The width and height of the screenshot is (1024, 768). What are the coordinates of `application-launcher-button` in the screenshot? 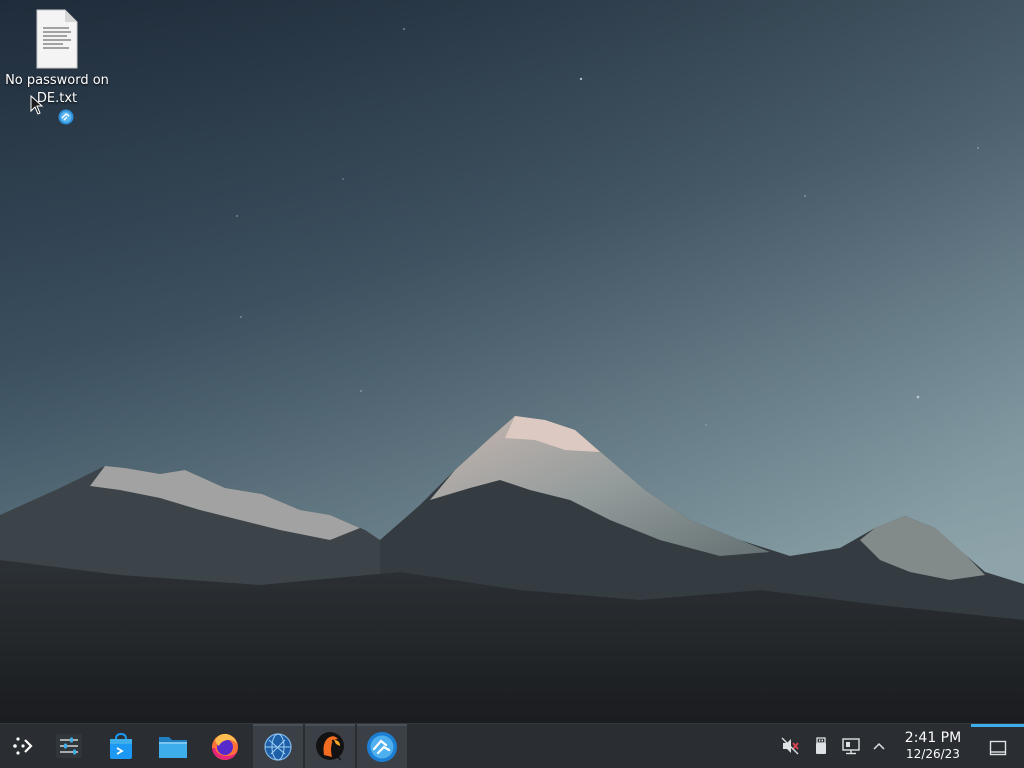 It's located at (22, 746).